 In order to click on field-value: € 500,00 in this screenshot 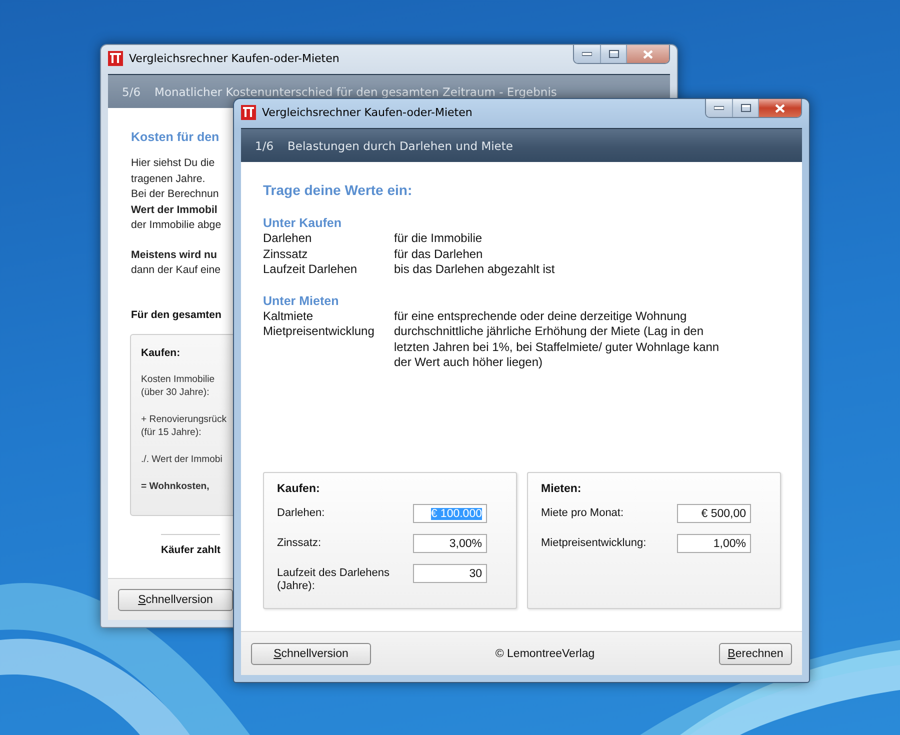, I will do `click(723, 514)`.